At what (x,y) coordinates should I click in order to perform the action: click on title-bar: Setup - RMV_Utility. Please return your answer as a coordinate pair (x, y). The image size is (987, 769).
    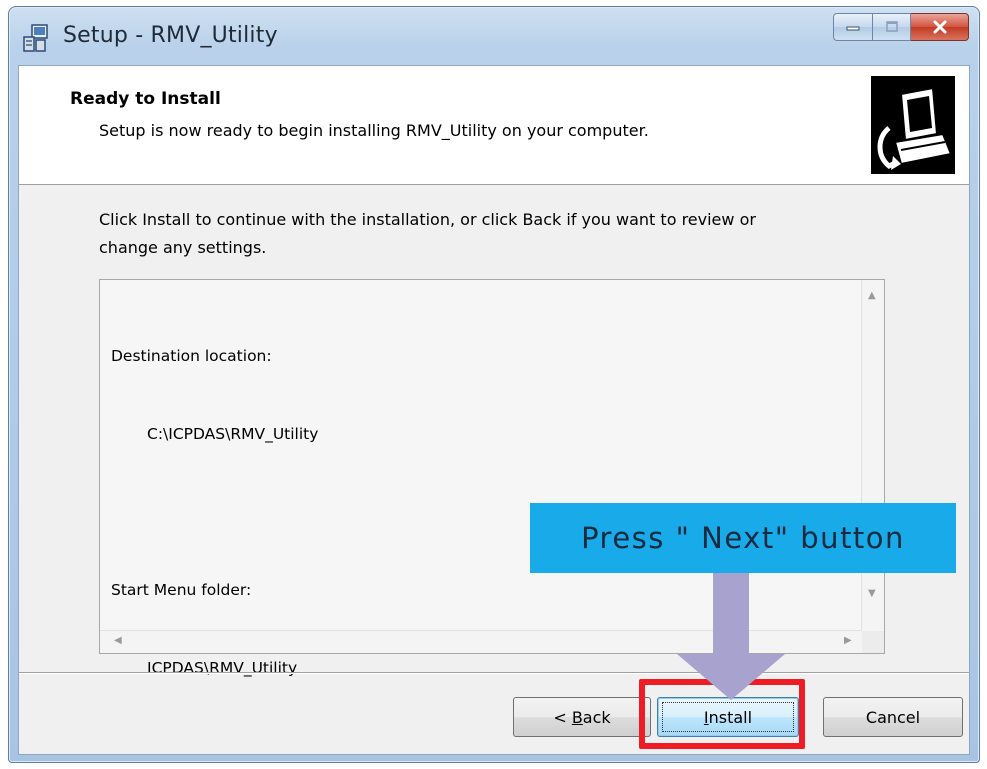
    Looking at the image, I should click on (494, 36).